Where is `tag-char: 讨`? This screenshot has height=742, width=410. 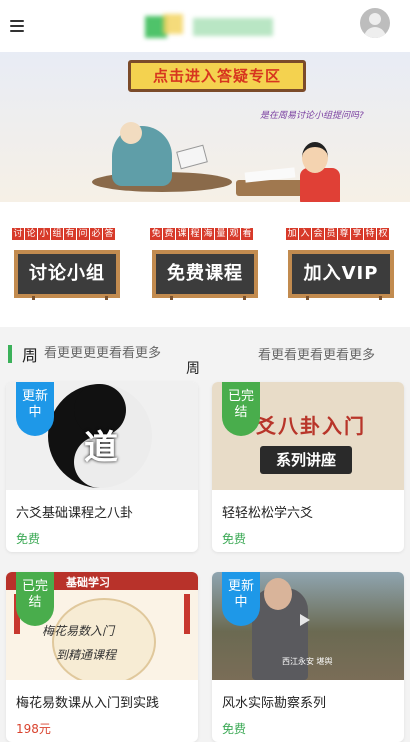 tag-char: 讨 is located at coordinates (18, 234).